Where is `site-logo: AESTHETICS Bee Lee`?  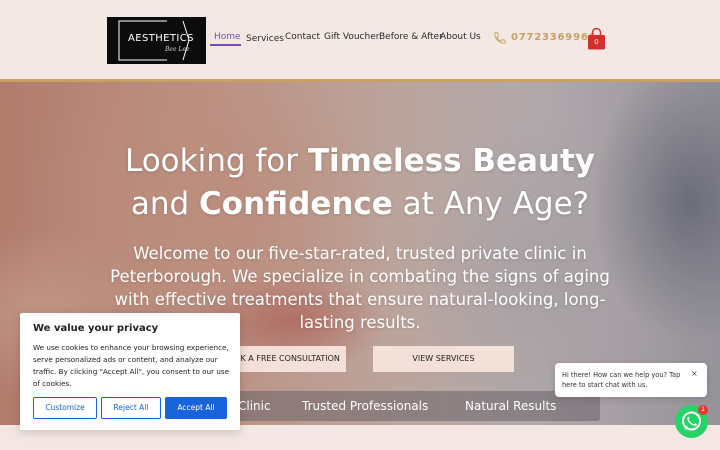
site-logo: AESTHETICS Bee Lee is located at coordinates (156, 40).